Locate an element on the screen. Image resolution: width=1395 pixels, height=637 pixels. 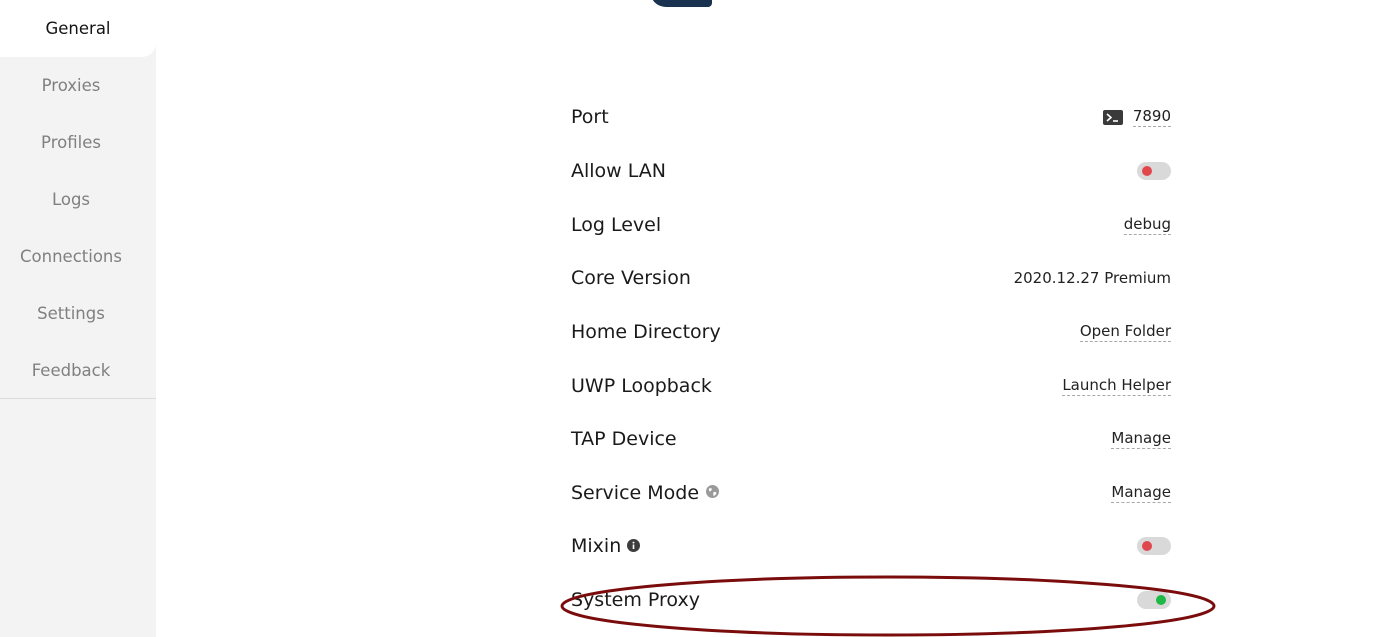
launch-helper-link: Launch Helper is located at coordinates (1116, 386).